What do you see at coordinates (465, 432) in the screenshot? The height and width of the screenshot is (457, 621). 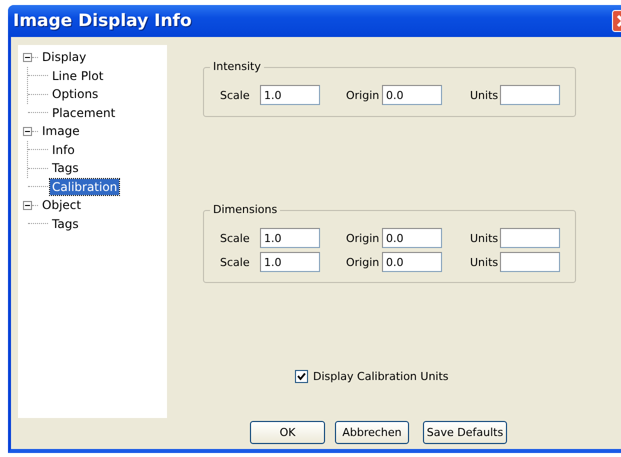 I see `dialog-button: Save Defaults` at bounding box center [465, 432].